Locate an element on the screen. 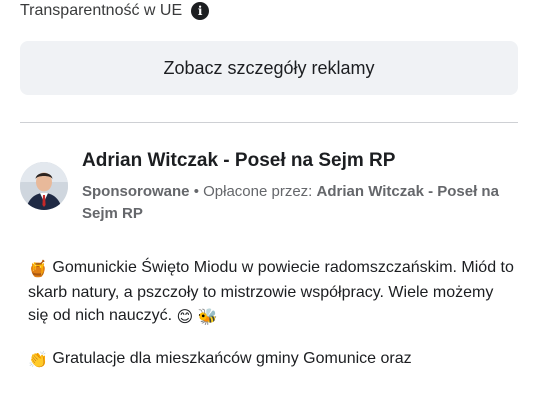  smile-bee-icons: 😊 🐝 is located at coordinates (197, 317).